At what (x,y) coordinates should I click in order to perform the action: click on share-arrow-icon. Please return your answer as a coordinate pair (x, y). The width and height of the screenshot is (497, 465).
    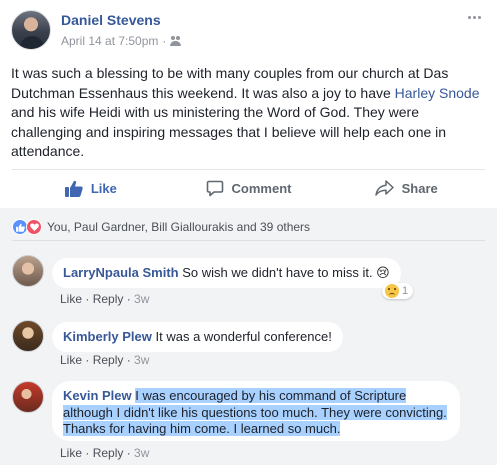
    Looking at the image, I should click on (384, 188).